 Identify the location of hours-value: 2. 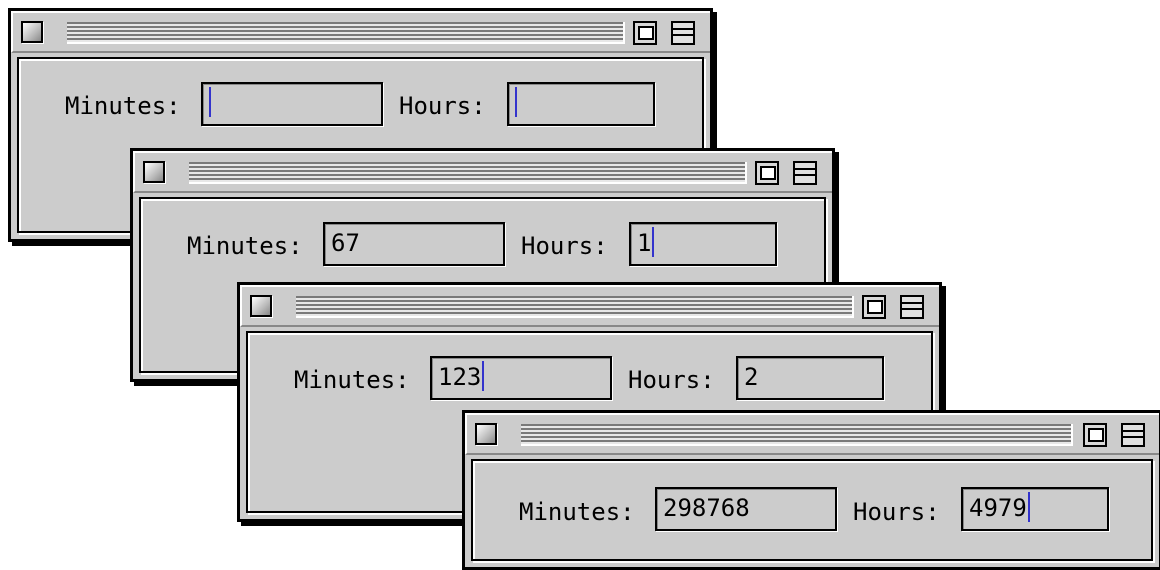
(751, 377).